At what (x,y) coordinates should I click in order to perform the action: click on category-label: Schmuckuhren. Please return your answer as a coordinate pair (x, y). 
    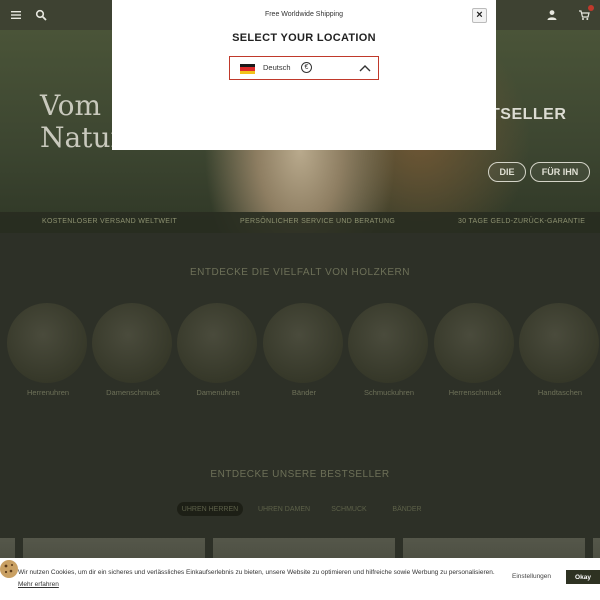
    Looking at the image, I should click on (389, 392).